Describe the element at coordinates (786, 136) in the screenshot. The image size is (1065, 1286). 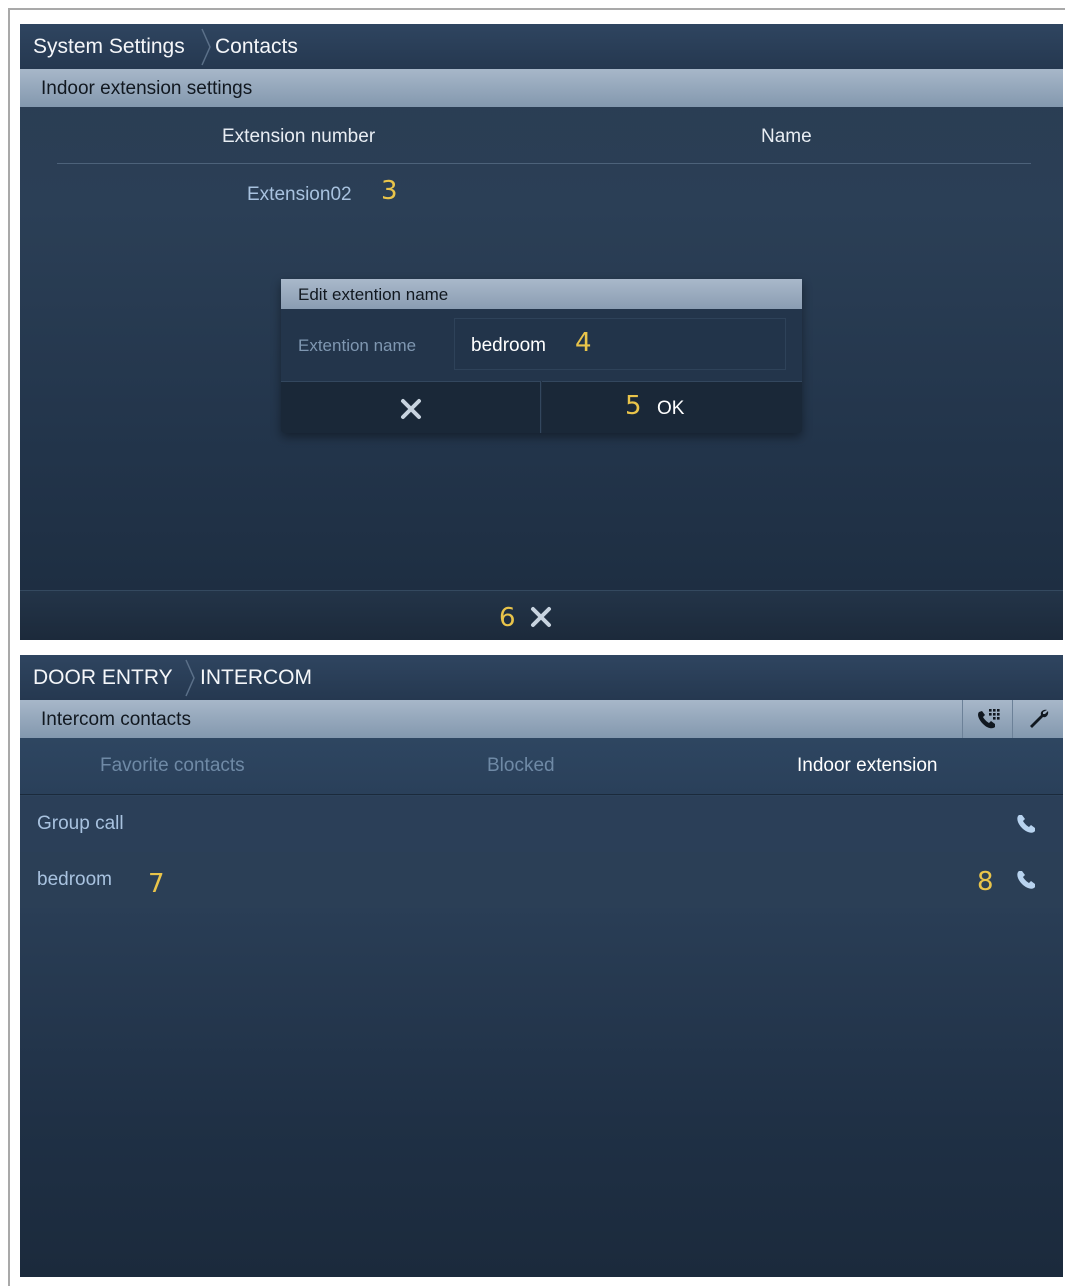
I see `column-header-name: Name` at that location.